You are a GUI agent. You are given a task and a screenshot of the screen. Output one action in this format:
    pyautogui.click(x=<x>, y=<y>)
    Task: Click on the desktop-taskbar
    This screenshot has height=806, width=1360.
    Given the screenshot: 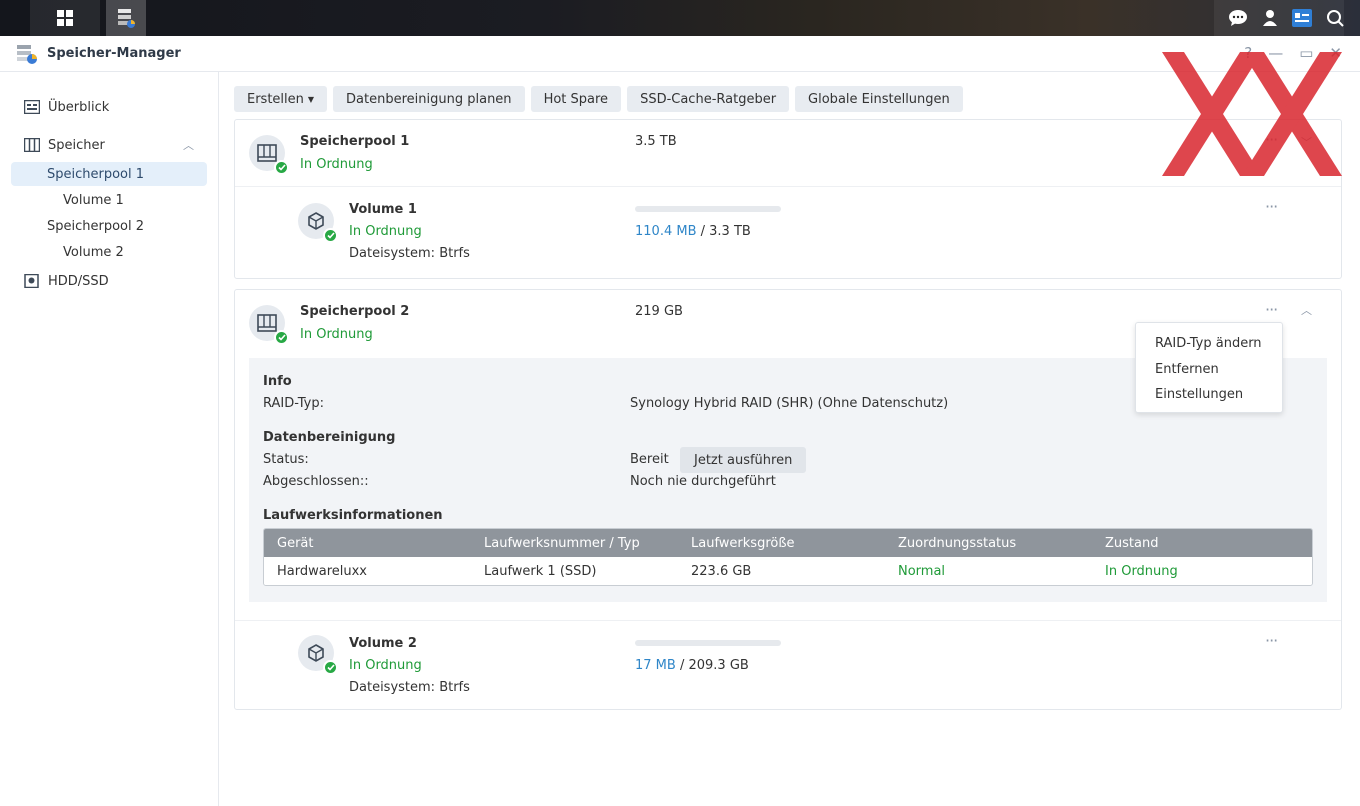 What is the action you would take?
    pyautogui.click(x=680, y=18)
    